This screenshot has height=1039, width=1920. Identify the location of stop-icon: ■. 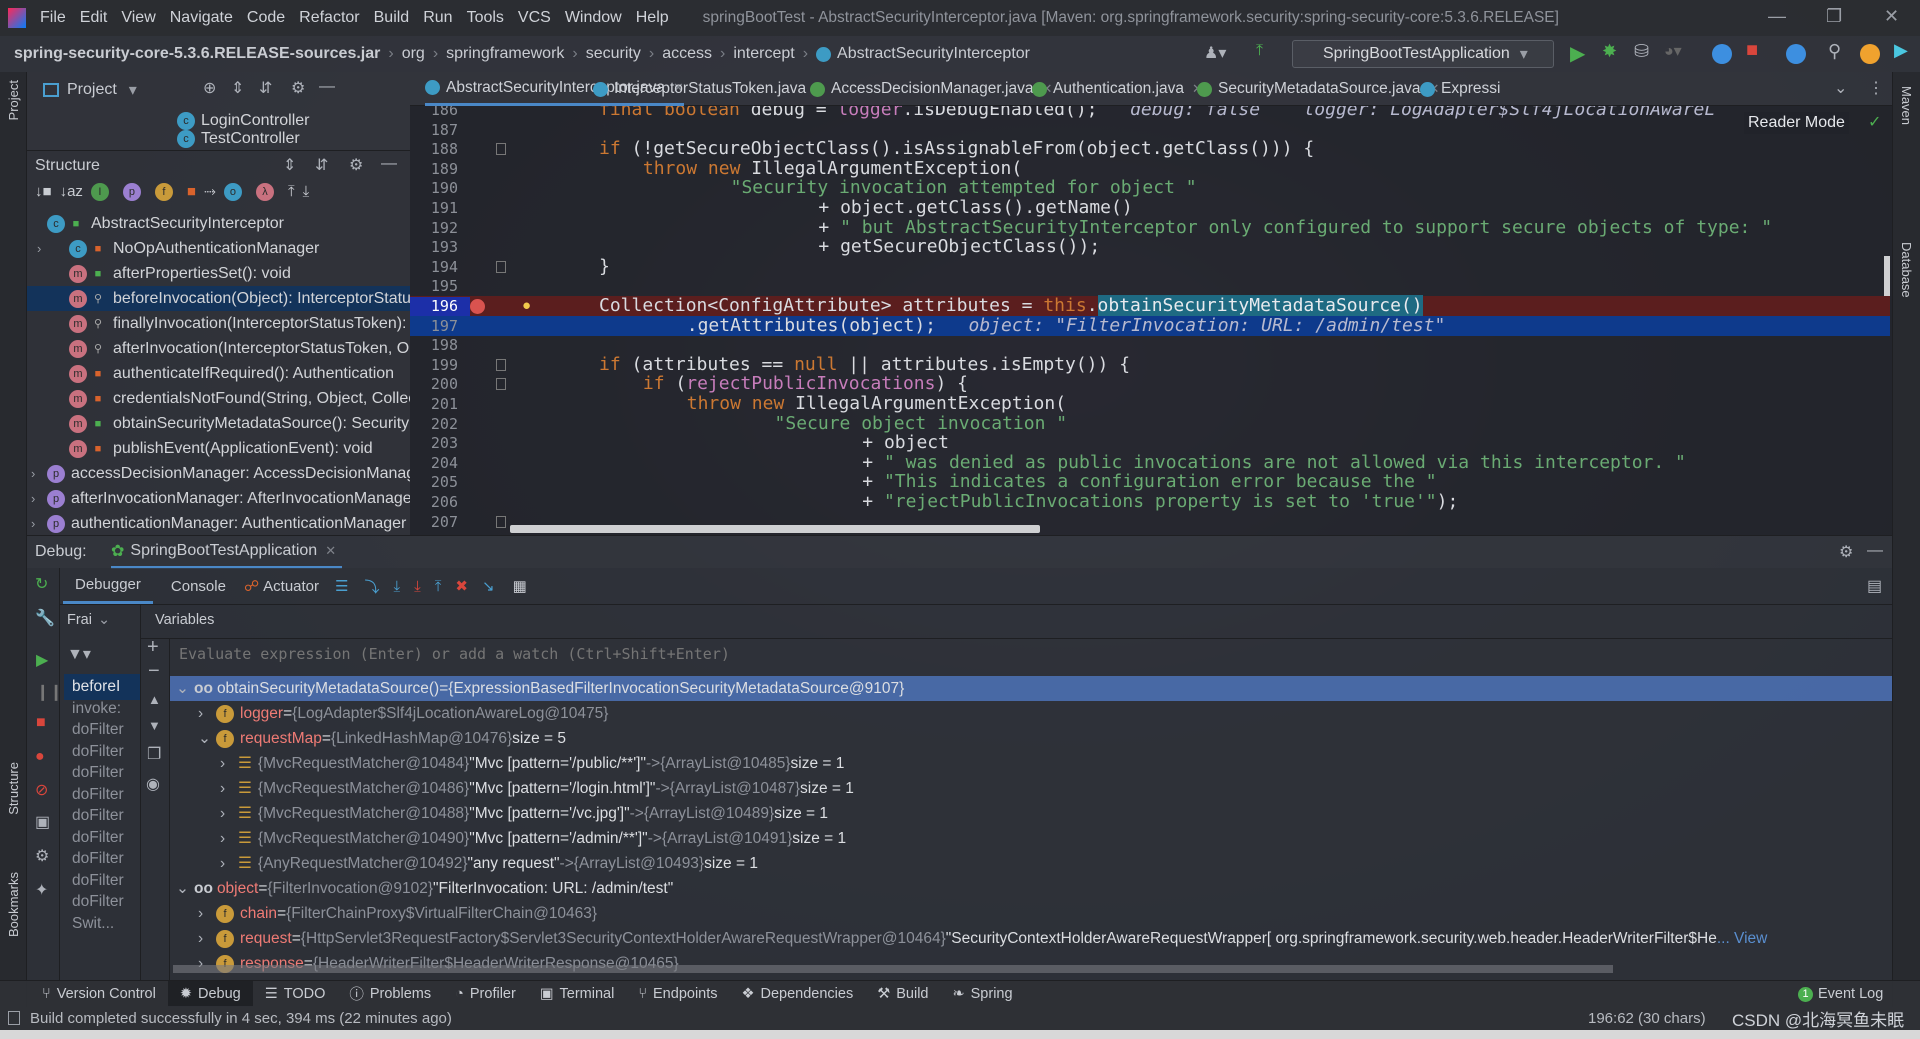
(41, 723).